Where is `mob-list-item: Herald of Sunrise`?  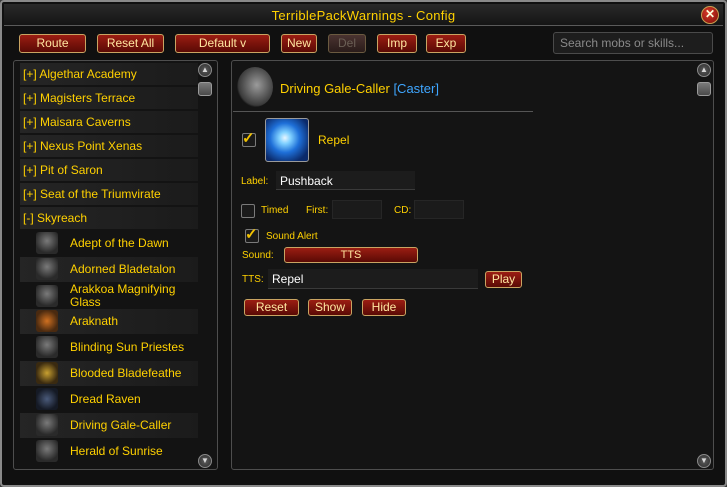
mob-list-item: Herald of Sunrise is located at coordinates (109, 451).